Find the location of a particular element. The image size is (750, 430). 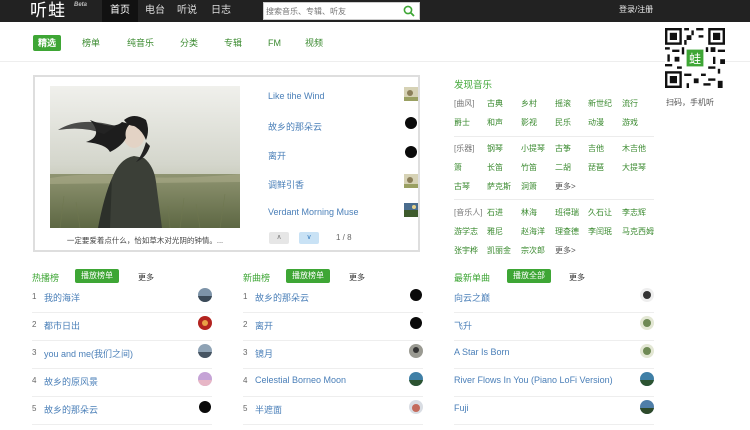

genre-link: 乡村 is located at coordinates (529, 103).